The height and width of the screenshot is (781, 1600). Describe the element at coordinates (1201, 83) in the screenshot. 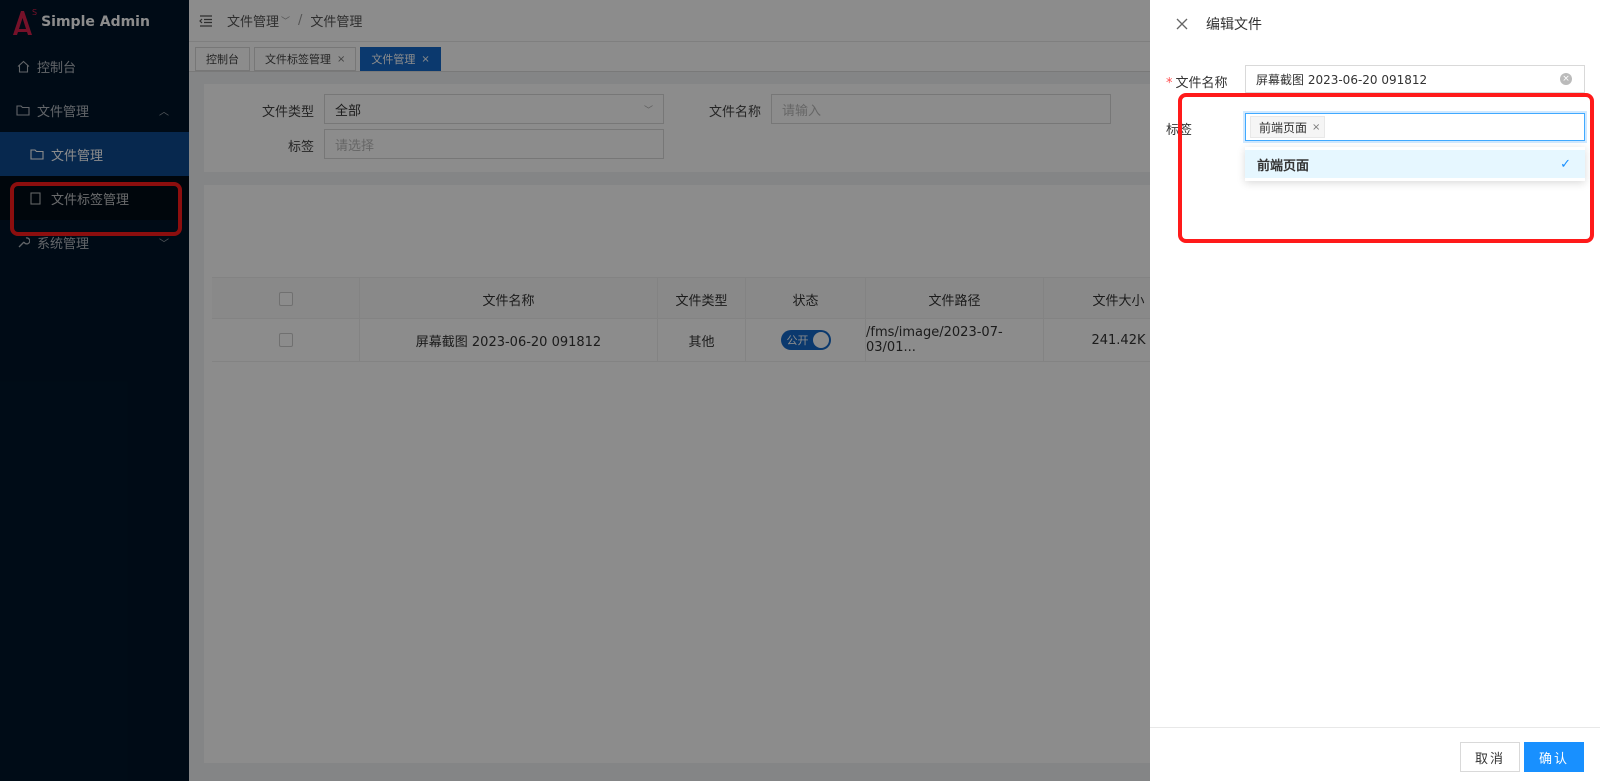

I see `file-name-label-text: 文件名称` at that location.